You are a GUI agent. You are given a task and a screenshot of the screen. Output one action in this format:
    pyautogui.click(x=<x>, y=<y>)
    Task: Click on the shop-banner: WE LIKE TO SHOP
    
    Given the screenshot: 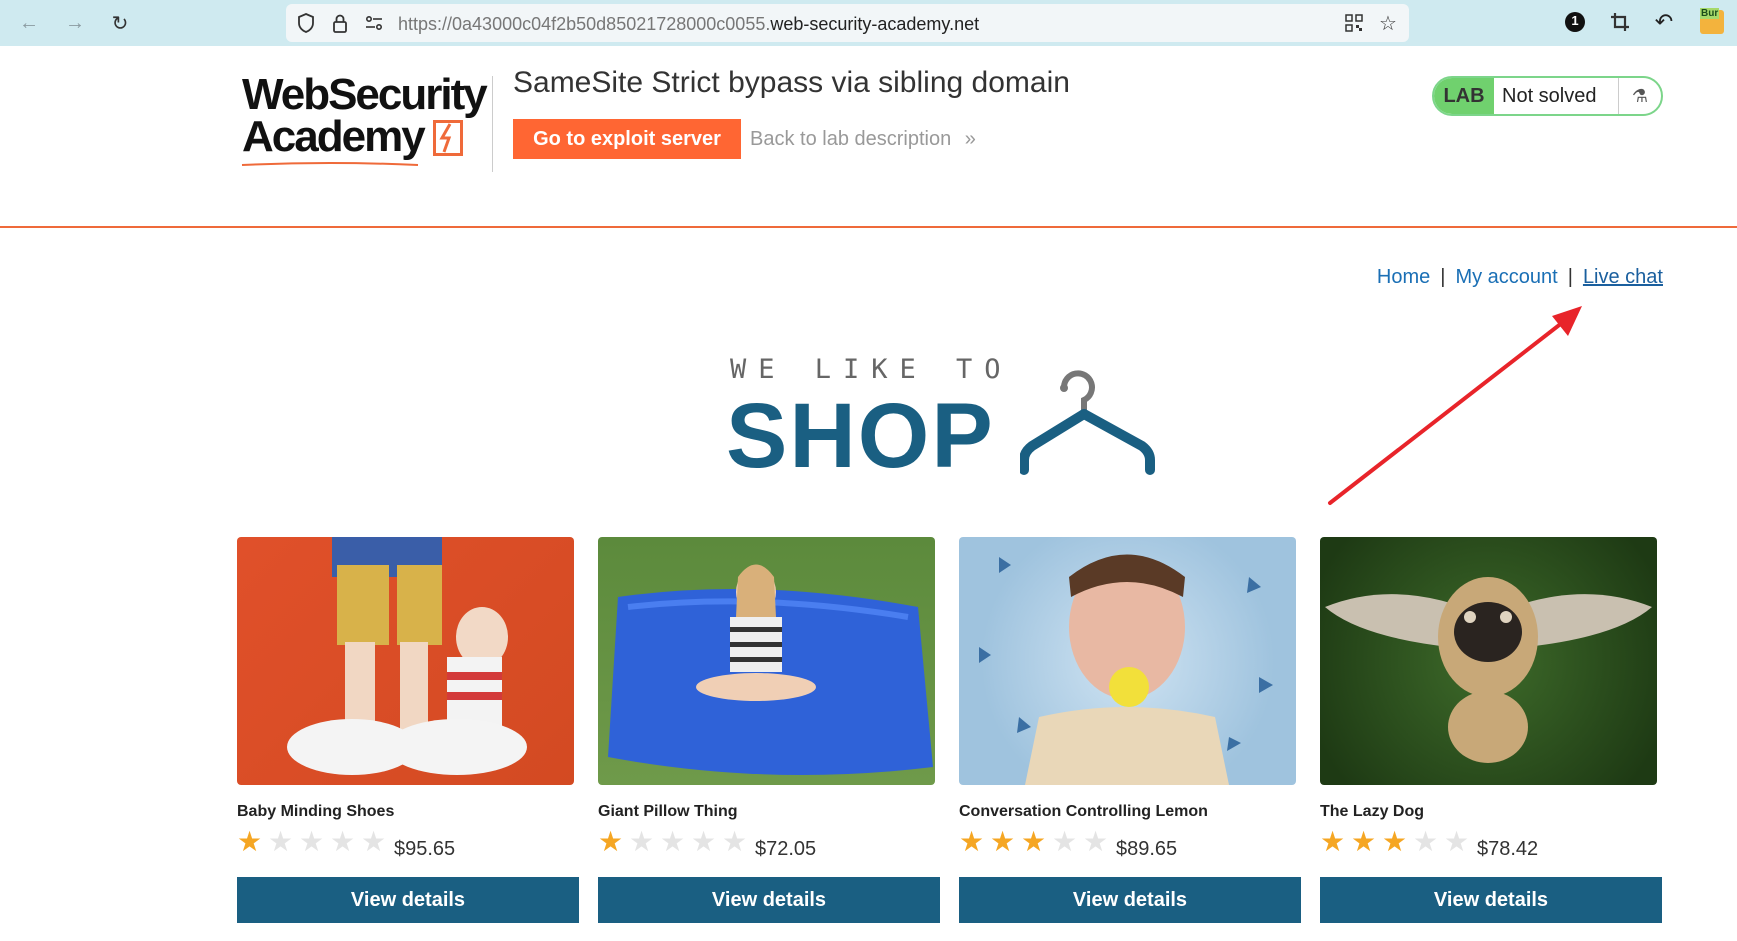 What is the action you would take?
    pyautogui.click(x=953, y=418)
    